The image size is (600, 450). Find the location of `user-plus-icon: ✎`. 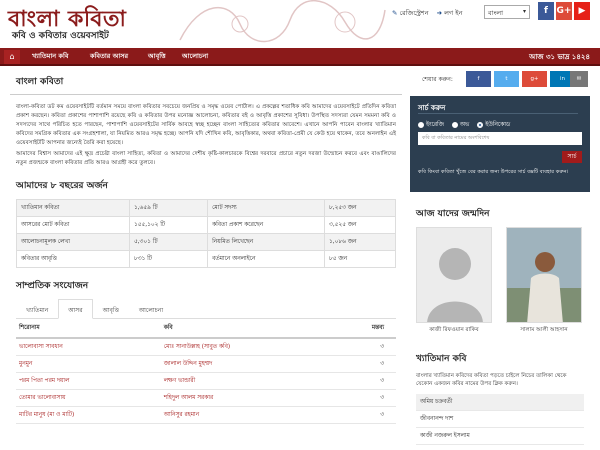

user-plus-icon: ✎ is located at coordinates (395, 13).